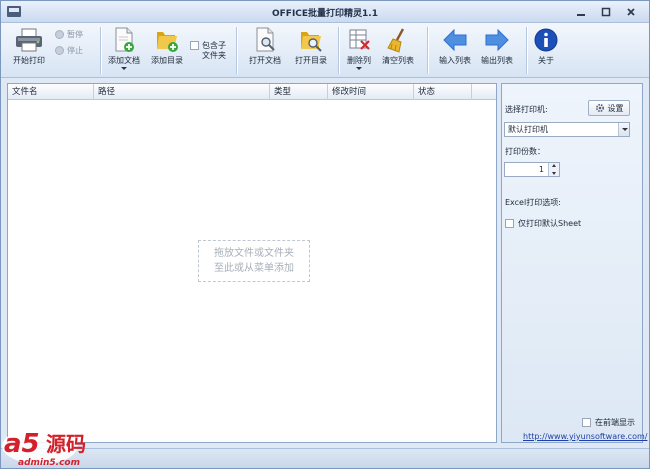 This screenshot has width=650, height=469. What do you see at coordinates (44, 448) in the screenshot?
I see `a5-watermark-logo: a5 源码 admin5.com` at bounding box center [44, 448].